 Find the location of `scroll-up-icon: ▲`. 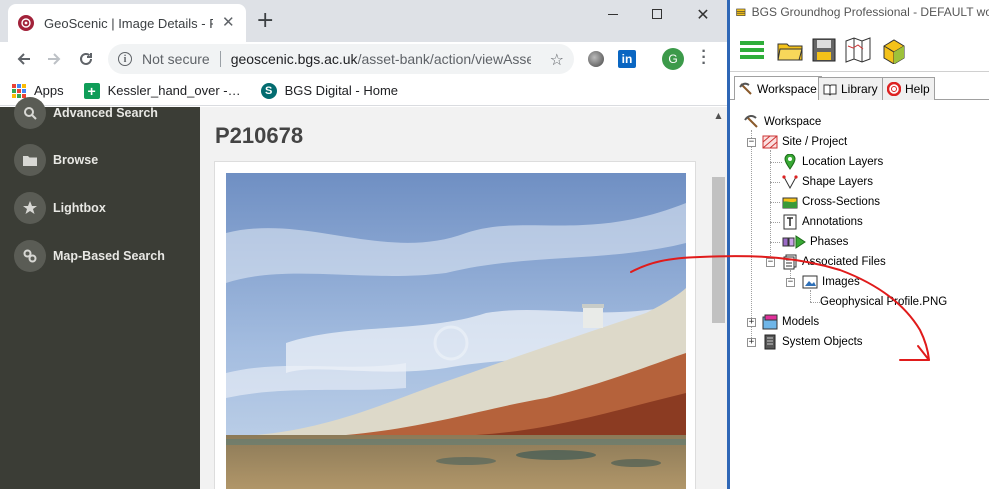

scroll-up-icon: ▲ is located at coordinates (718, 115).